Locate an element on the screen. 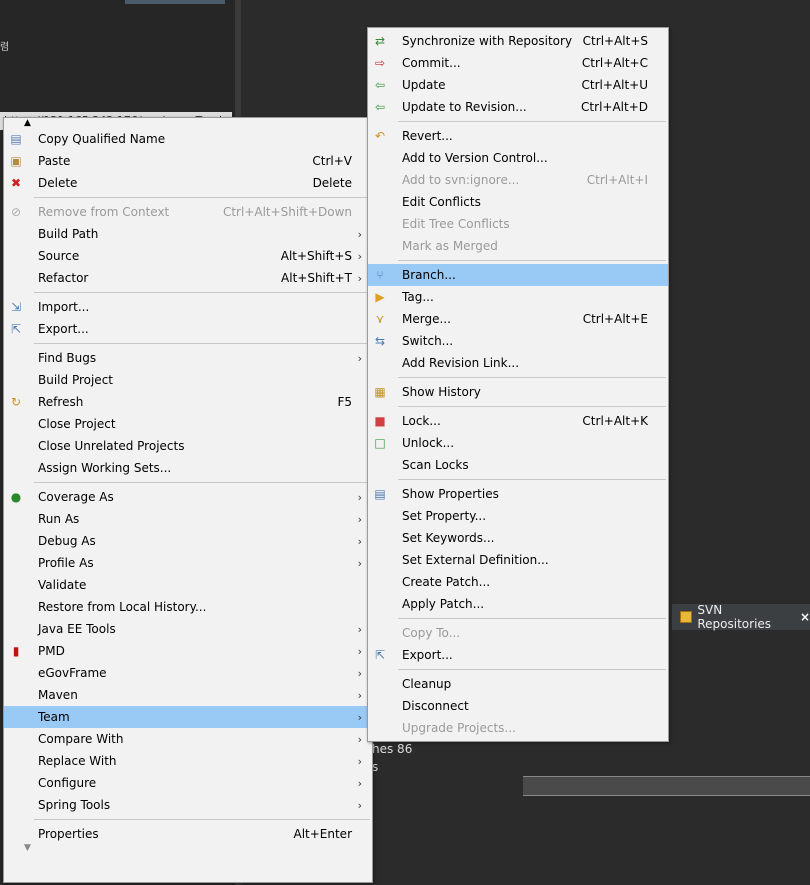 This screenshot has height=885, width=810. menu-item-refactor: Refactor Alt+Shift+T › is located at coordinates (188, 278).